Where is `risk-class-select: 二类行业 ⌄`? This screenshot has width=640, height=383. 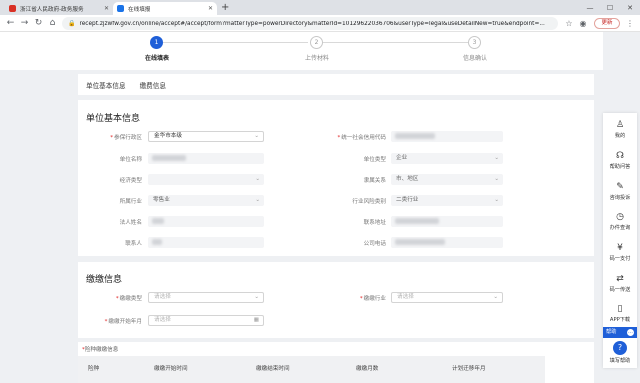 risk-class-select: 二类行业 ⌄ is located at coordinates (447, 200).